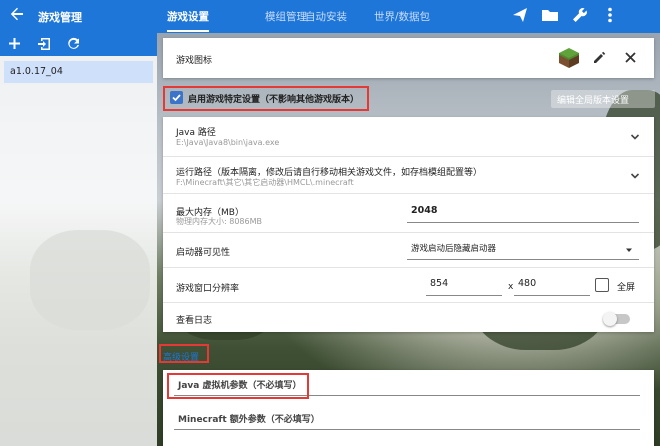 This screenshot has height=446, width=660. Describe the element at coordinates (408, 317) in the screenshot. I see `show-logs-row: 查看日志` at that location.